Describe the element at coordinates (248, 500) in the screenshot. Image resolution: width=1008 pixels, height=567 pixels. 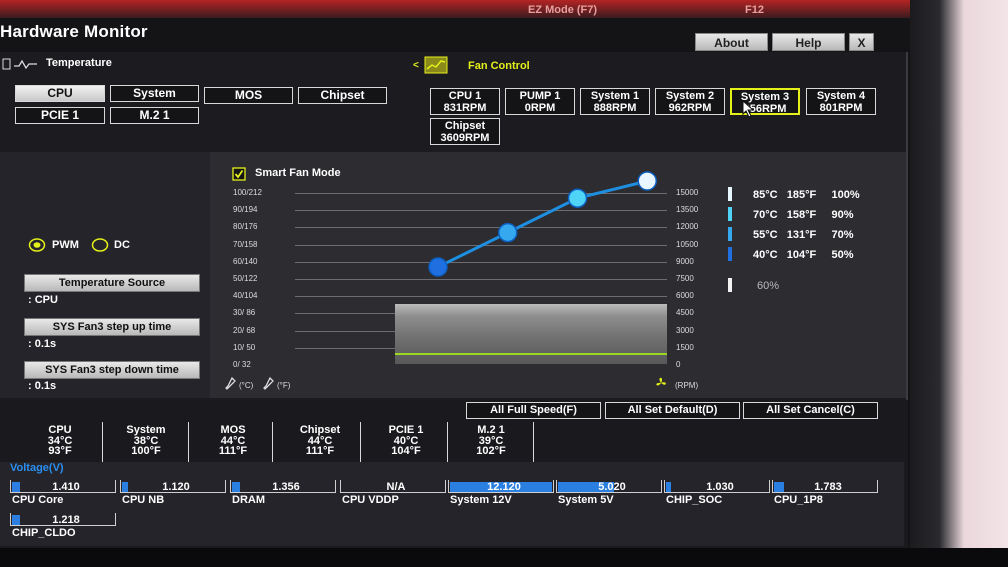
I see `voltage-label: DRAM` at that location.